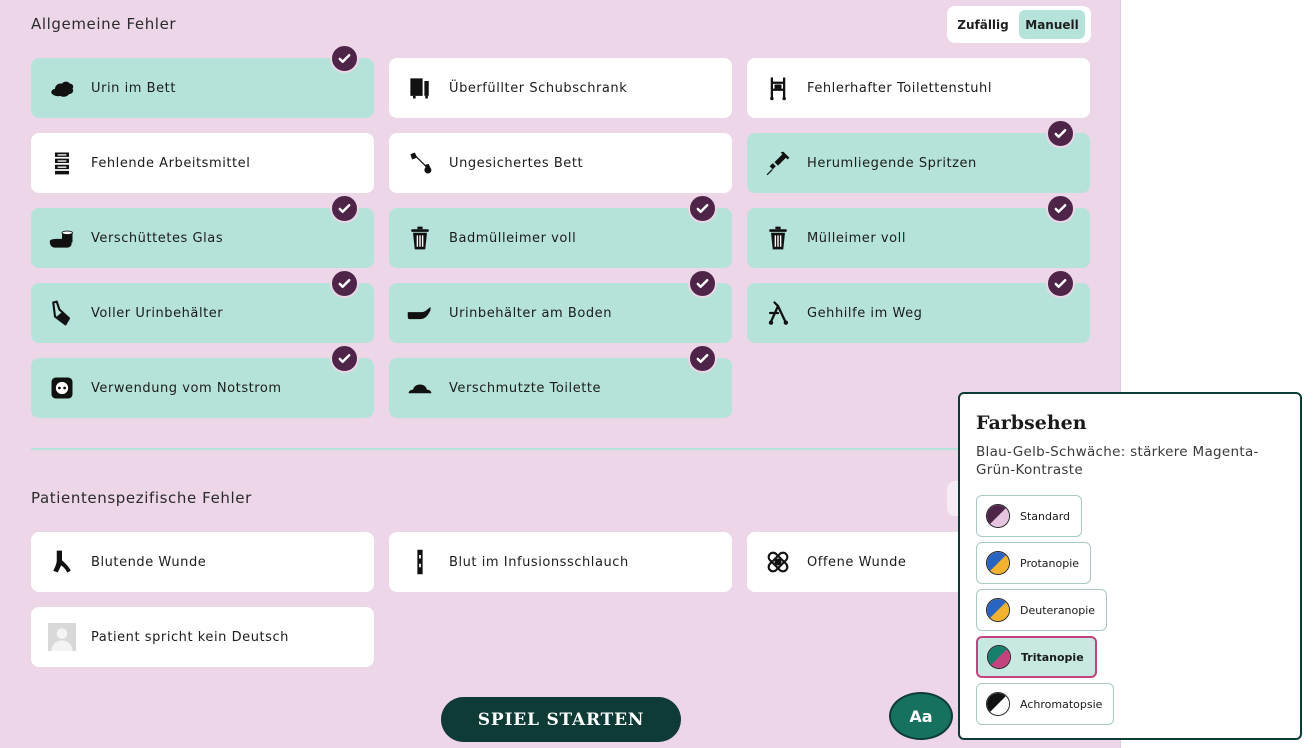  What do you see at coordinates (892, 163) in the screenshot?
I see `error-card-label: Herumliegende Spritzen` at bounding box center [892, 163].